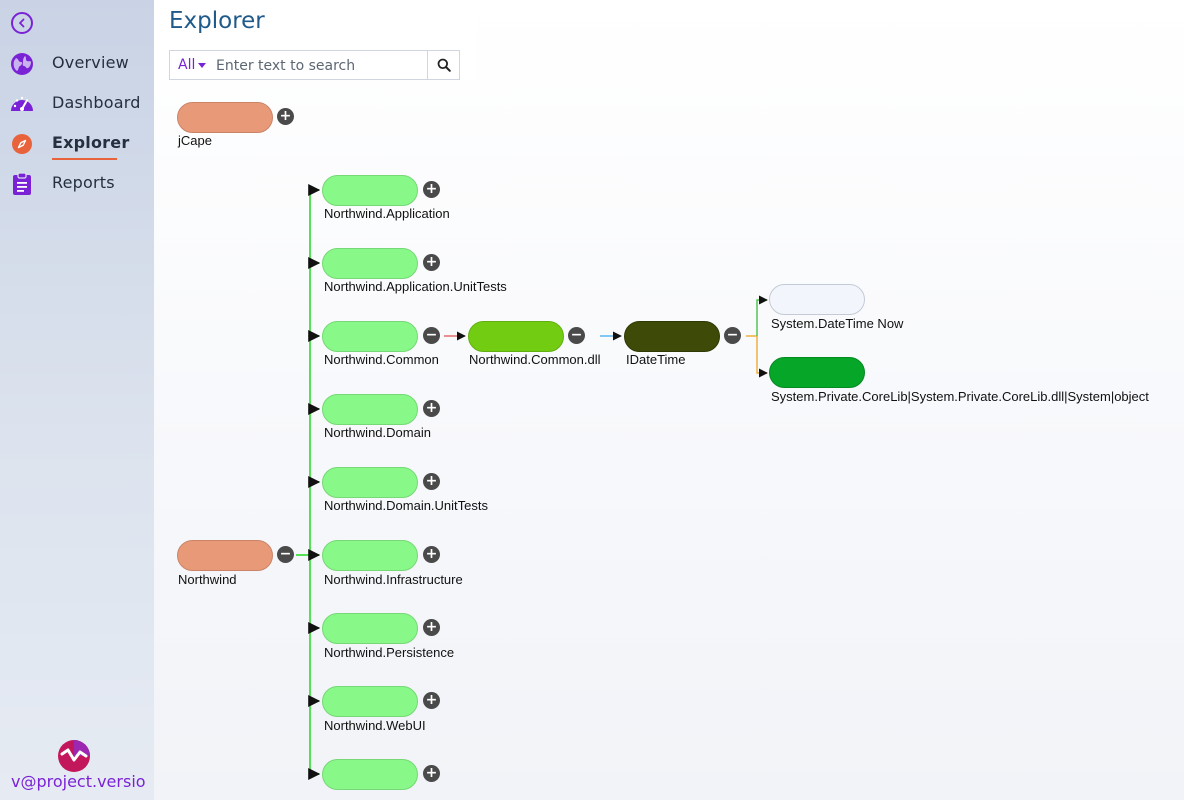 This screenshot has height=800, width=1184. Describe the element at coordinates (195, 140) in the screenshot. I see `node-label: jCape` at that location.